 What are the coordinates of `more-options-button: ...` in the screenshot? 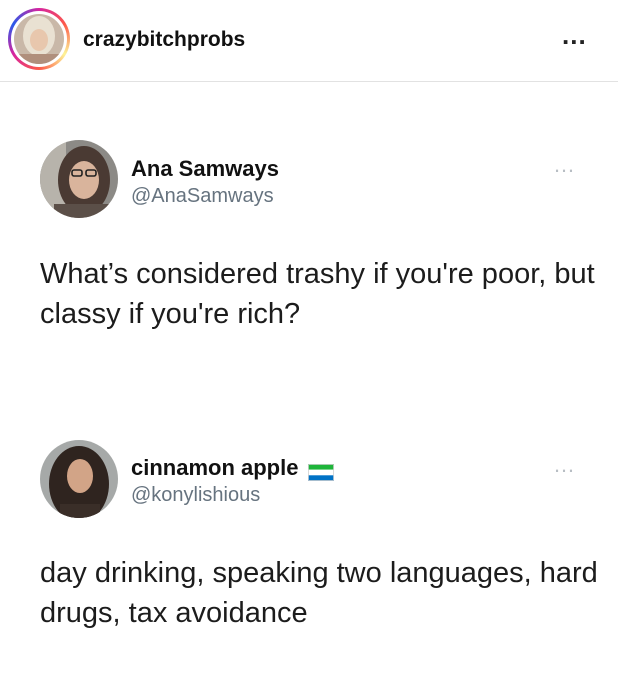 It's located at (582, 36).